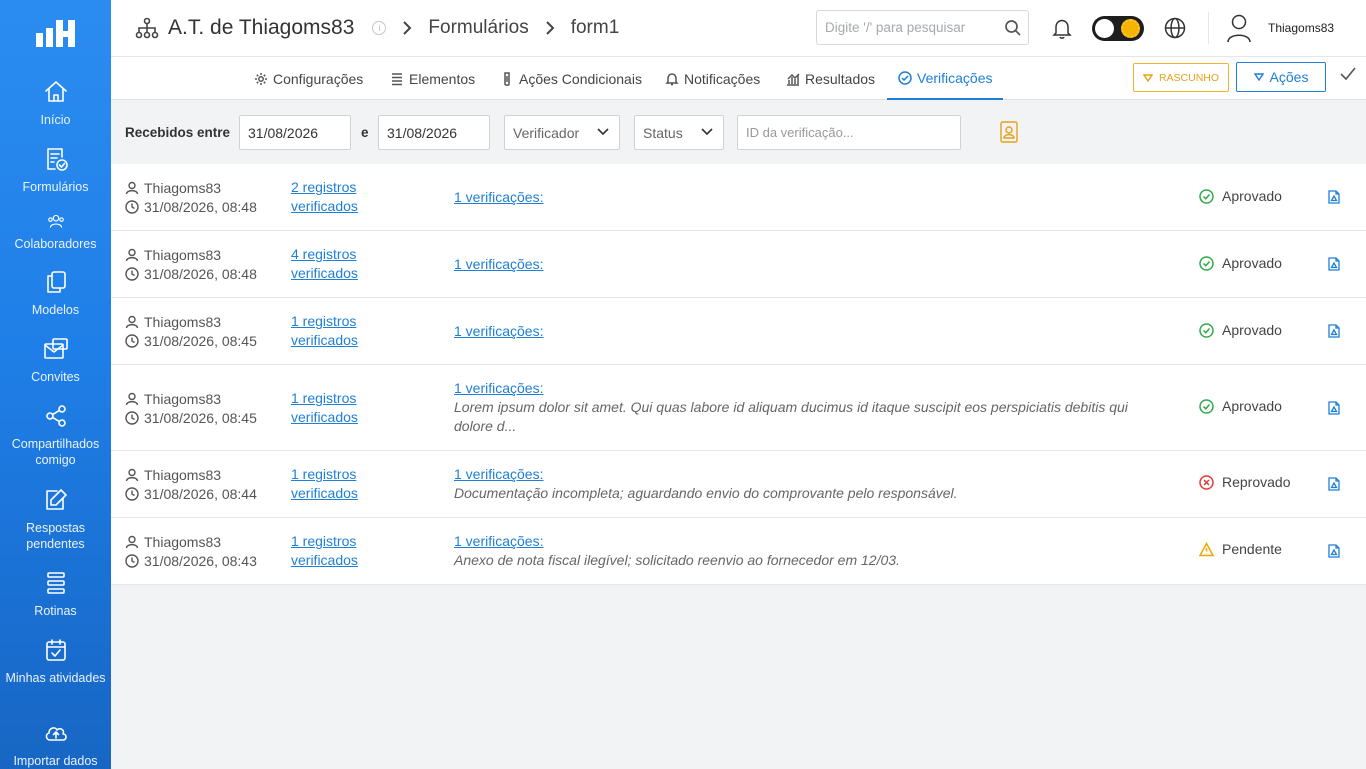 The image size is (1366, 769). What do you see at coordinates (55, 678) in the screenshot?
I see `sidebar-item-label: Minhas atividades` at bounding box center [55, 678].